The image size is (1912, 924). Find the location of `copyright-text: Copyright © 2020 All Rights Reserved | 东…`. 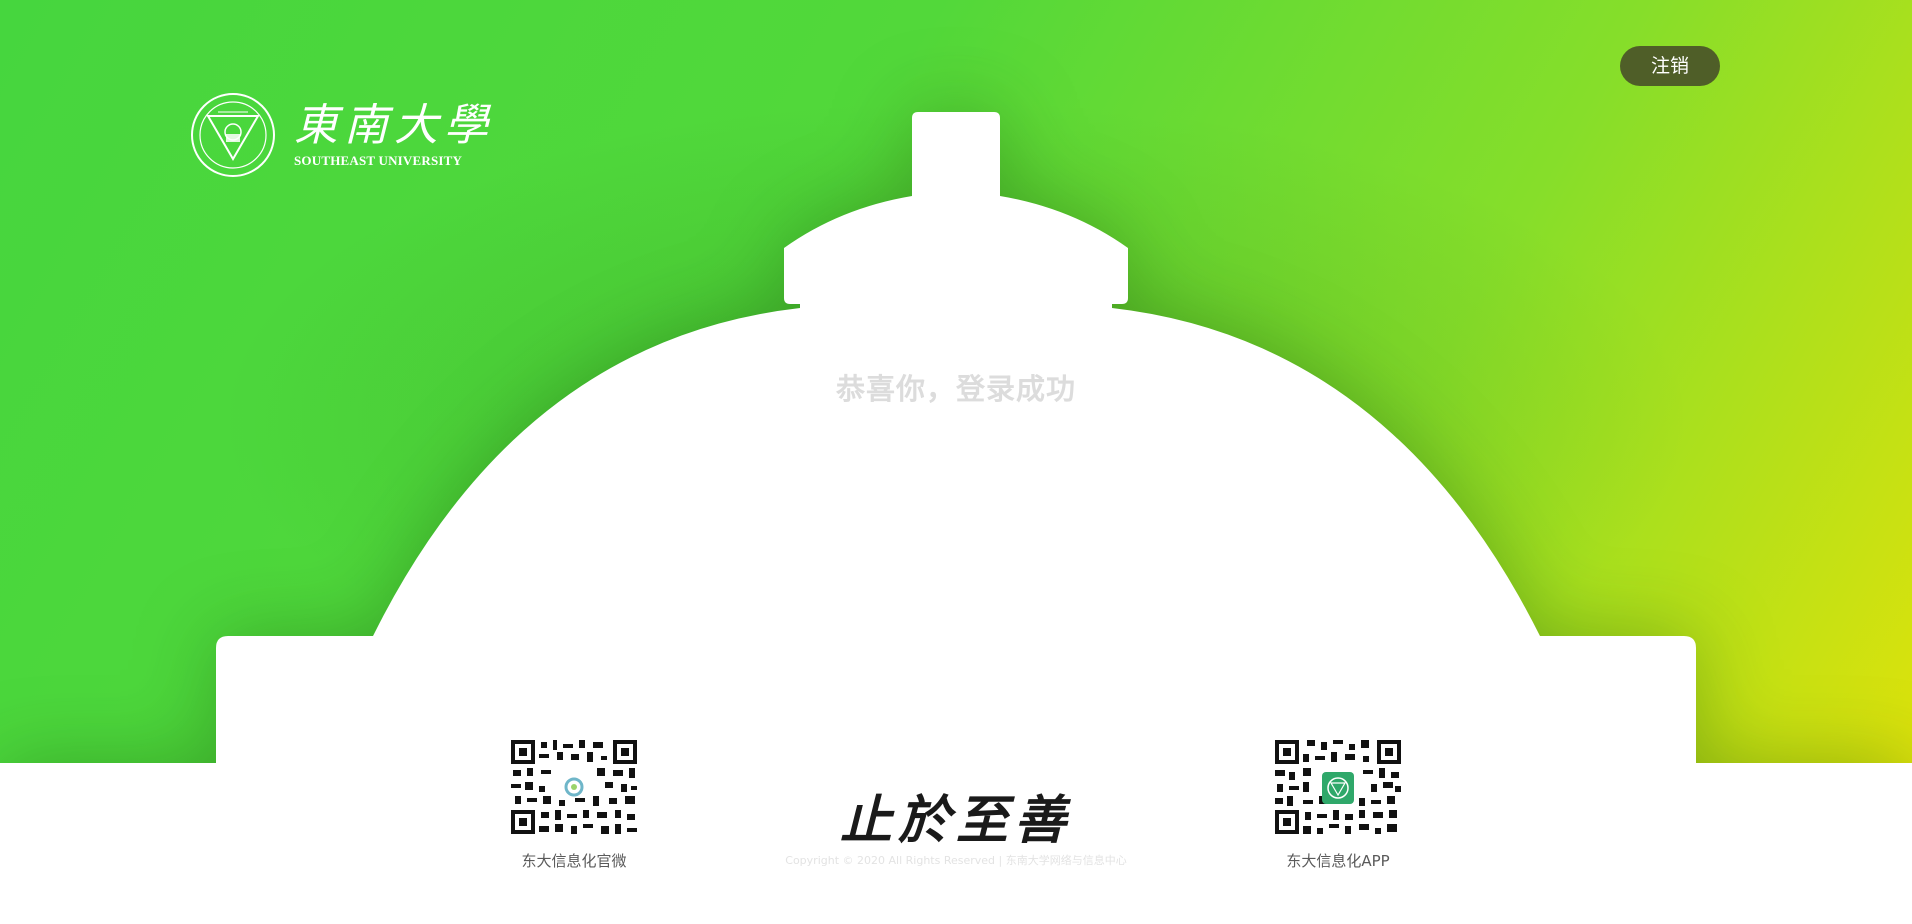

copyright-text: Copyright © 2020 All Rights Reserved | 东… is located at coordinates (956, 860).